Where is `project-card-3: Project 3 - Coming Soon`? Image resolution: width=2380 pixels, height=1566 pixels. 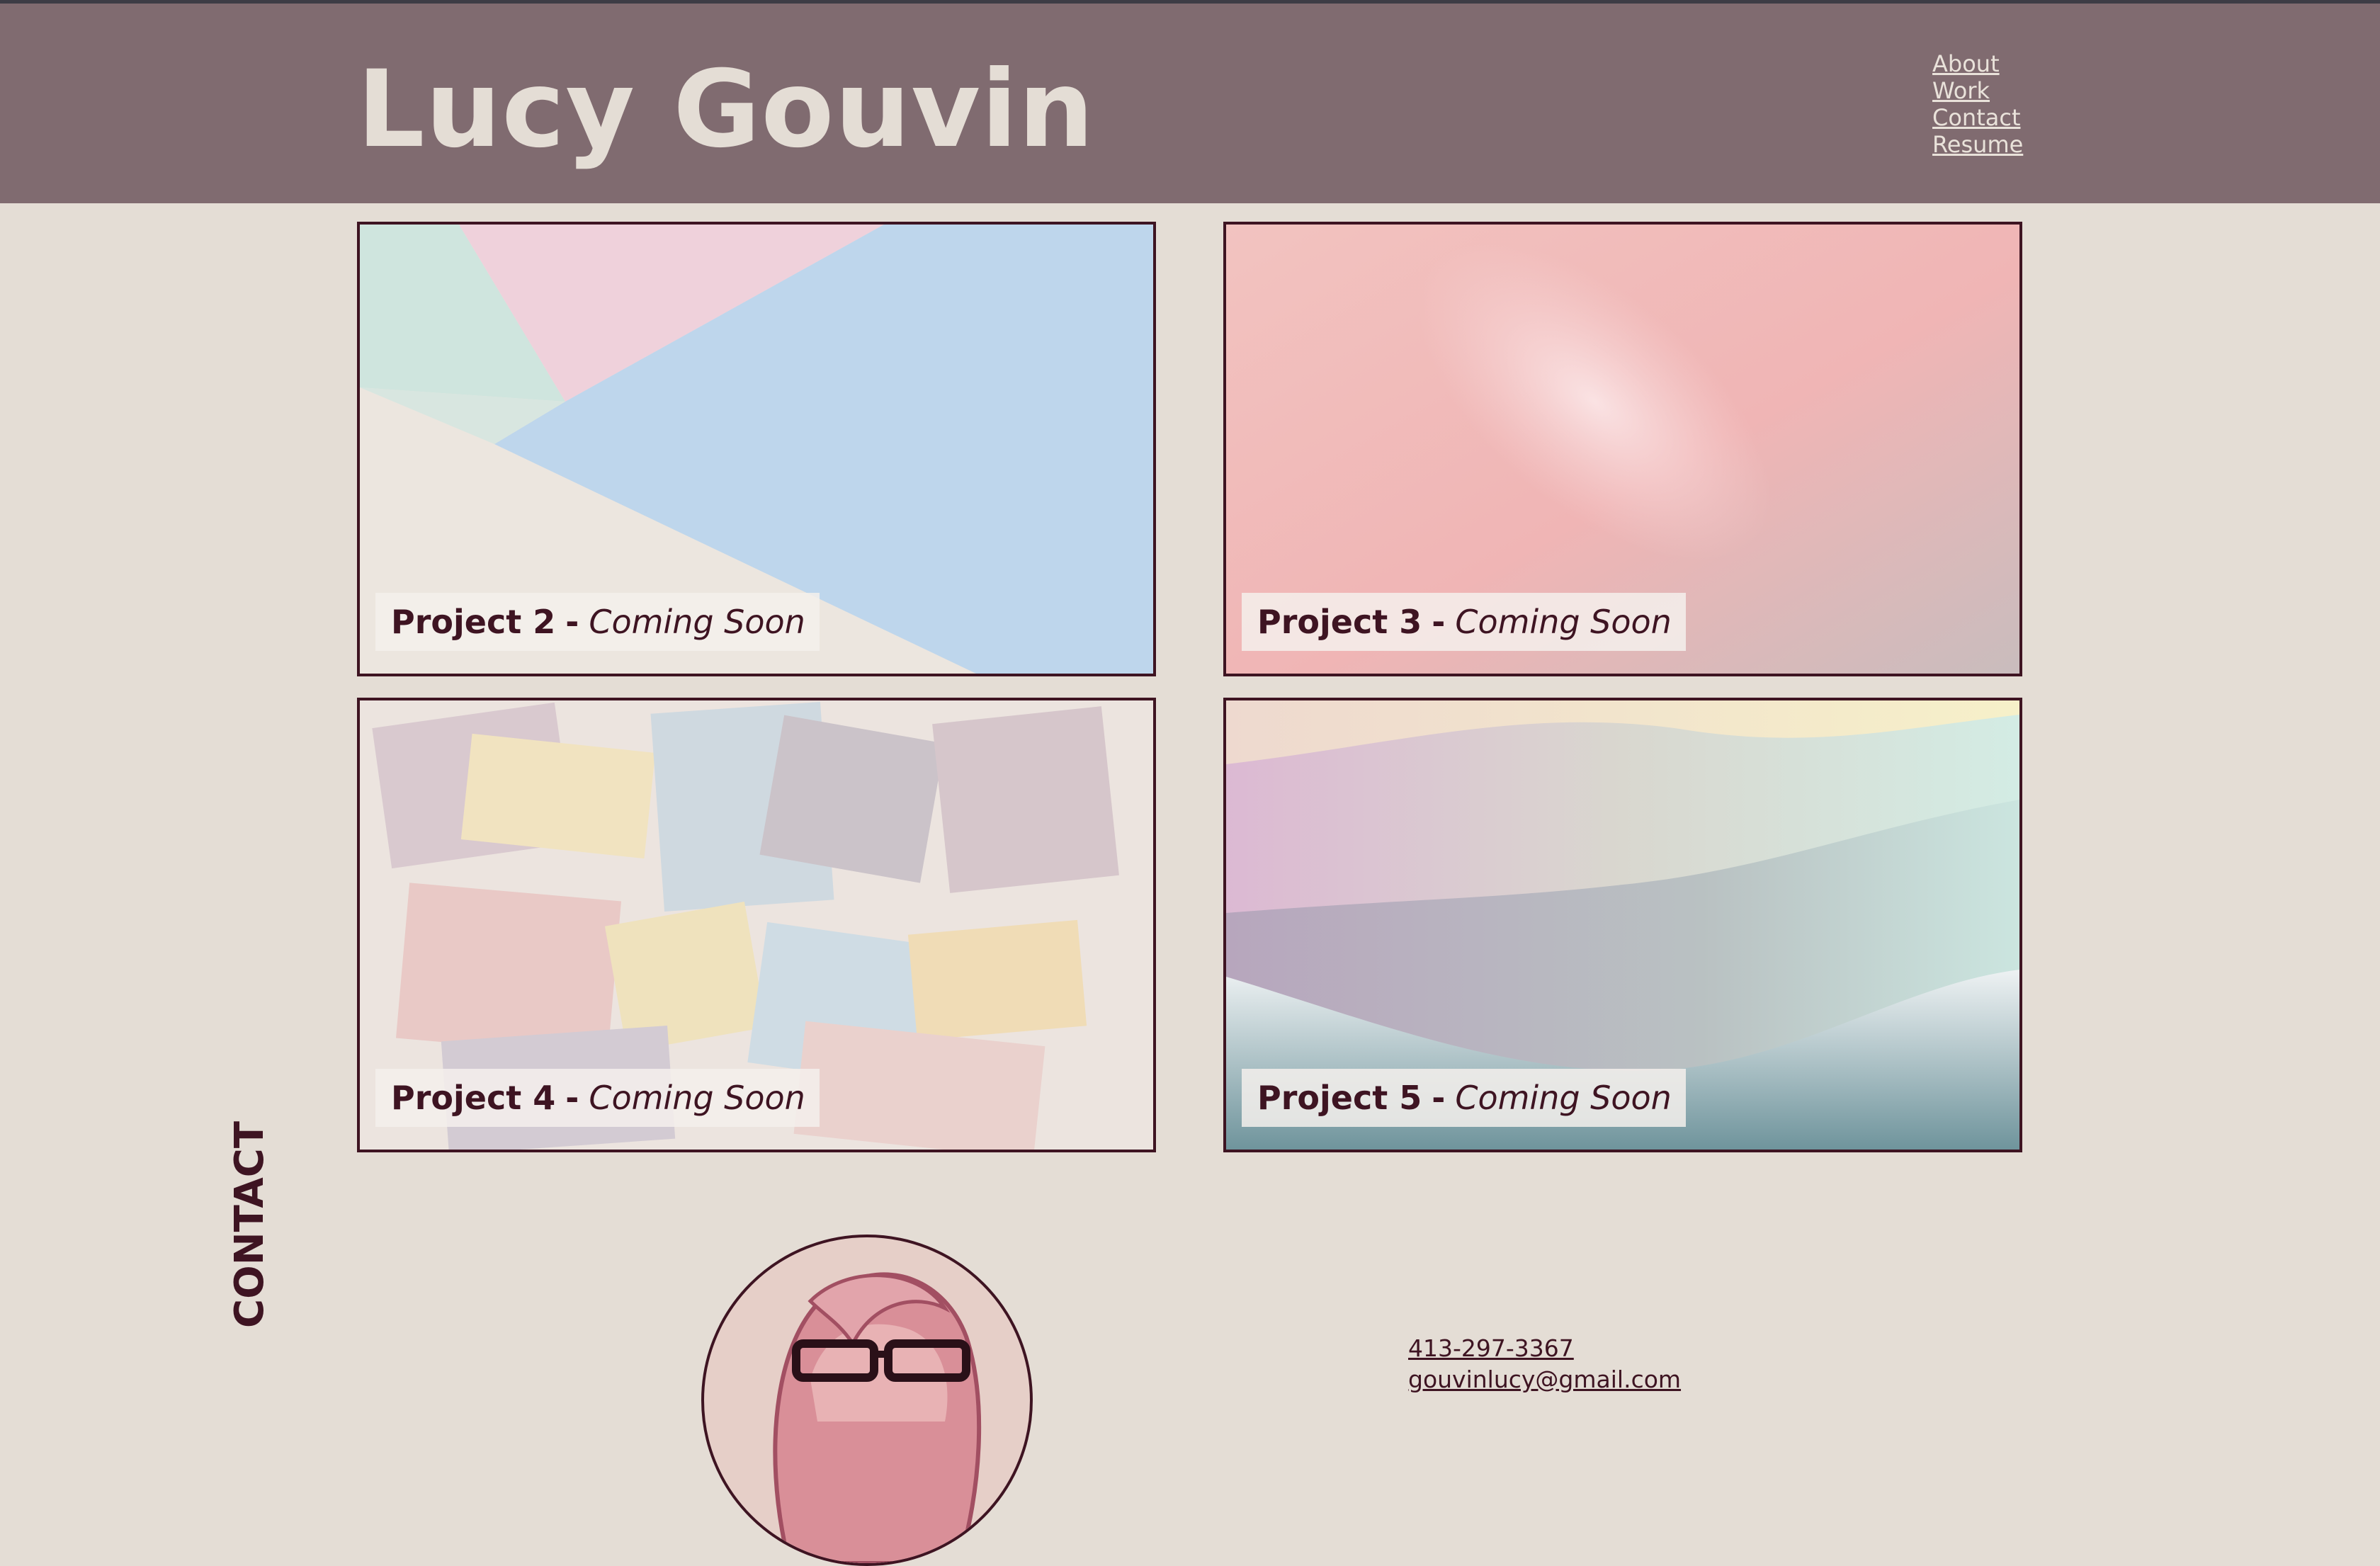 project-card-3: Project 3 - Coming Soon is located at coordinates (1623, 449).